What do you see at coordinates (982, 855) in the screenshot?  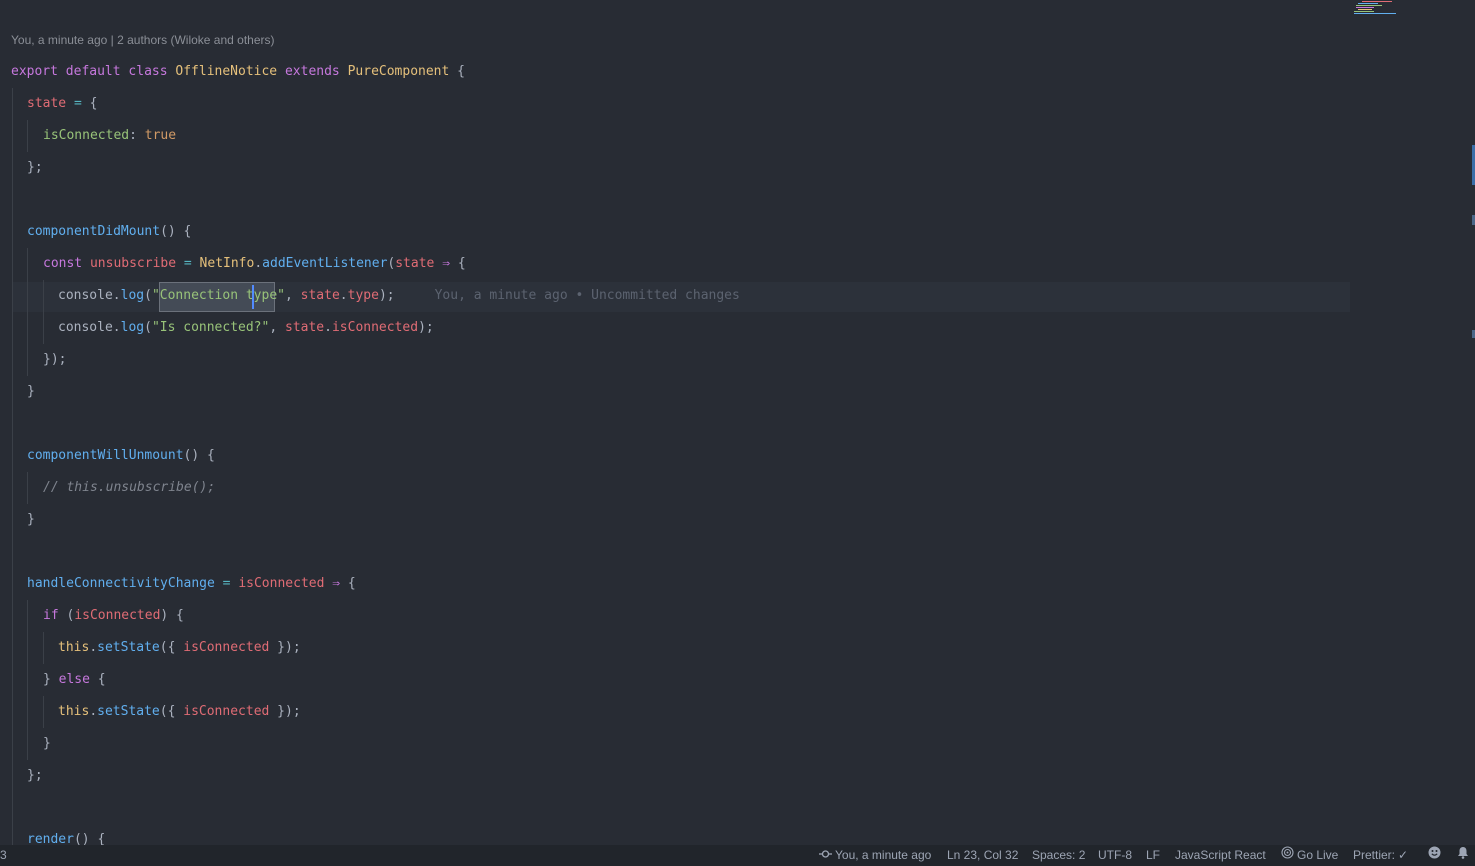 I see `cursor-position: Ln 23, Col 32` at bounding box center [982, 855].